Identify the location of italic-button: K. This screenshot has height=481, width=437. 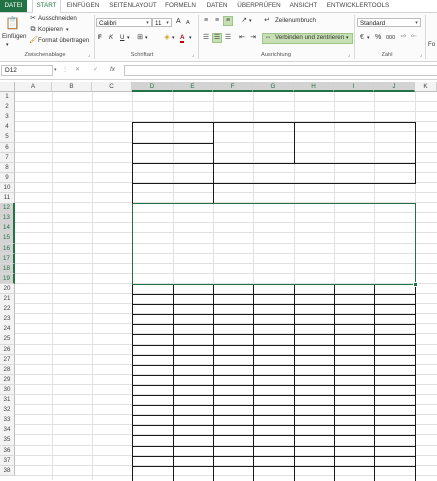
(111, 38).